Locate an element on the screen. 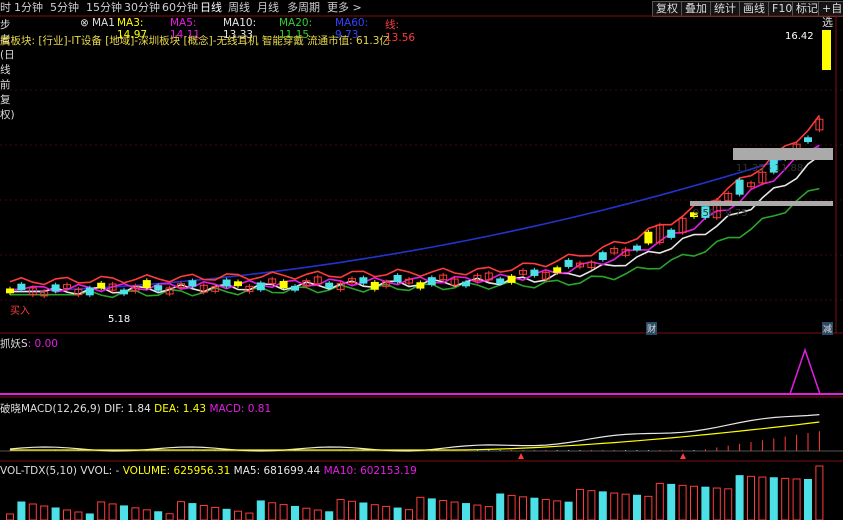  macd-value: MACD: 0.81 is located at coordinates (240, 409).